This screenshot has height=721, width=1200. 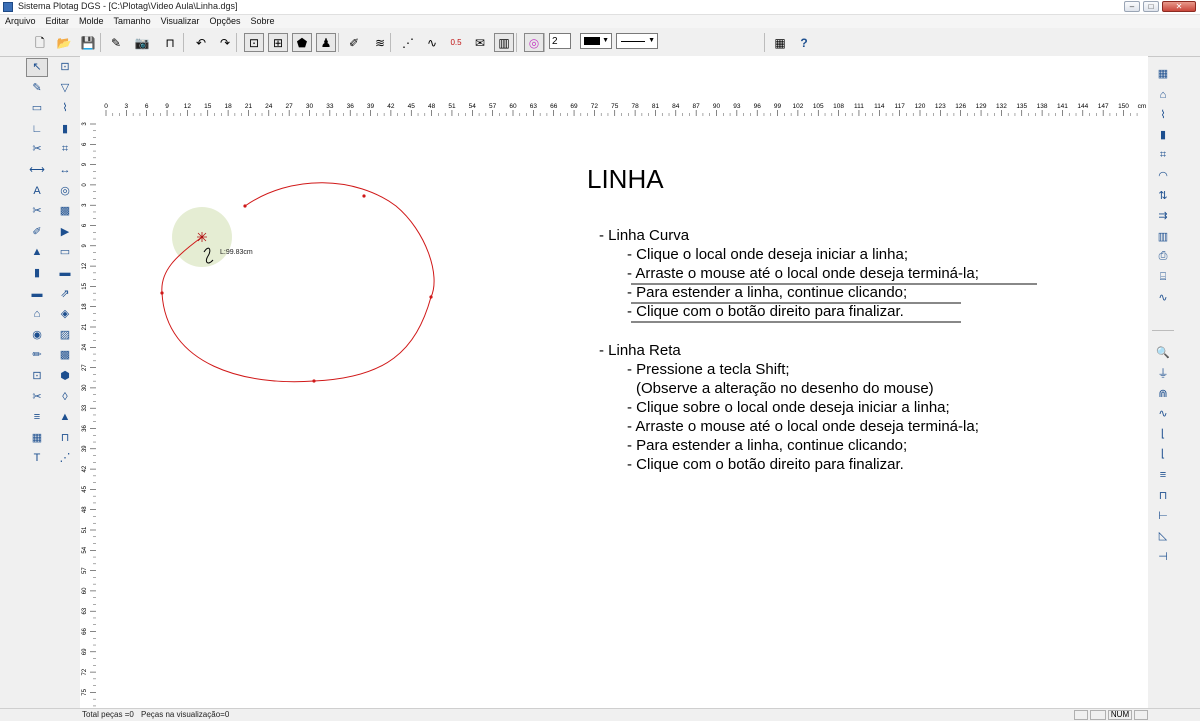 I want to click on chart-scatter-icon: ⋰, so click(x=408, y=42).